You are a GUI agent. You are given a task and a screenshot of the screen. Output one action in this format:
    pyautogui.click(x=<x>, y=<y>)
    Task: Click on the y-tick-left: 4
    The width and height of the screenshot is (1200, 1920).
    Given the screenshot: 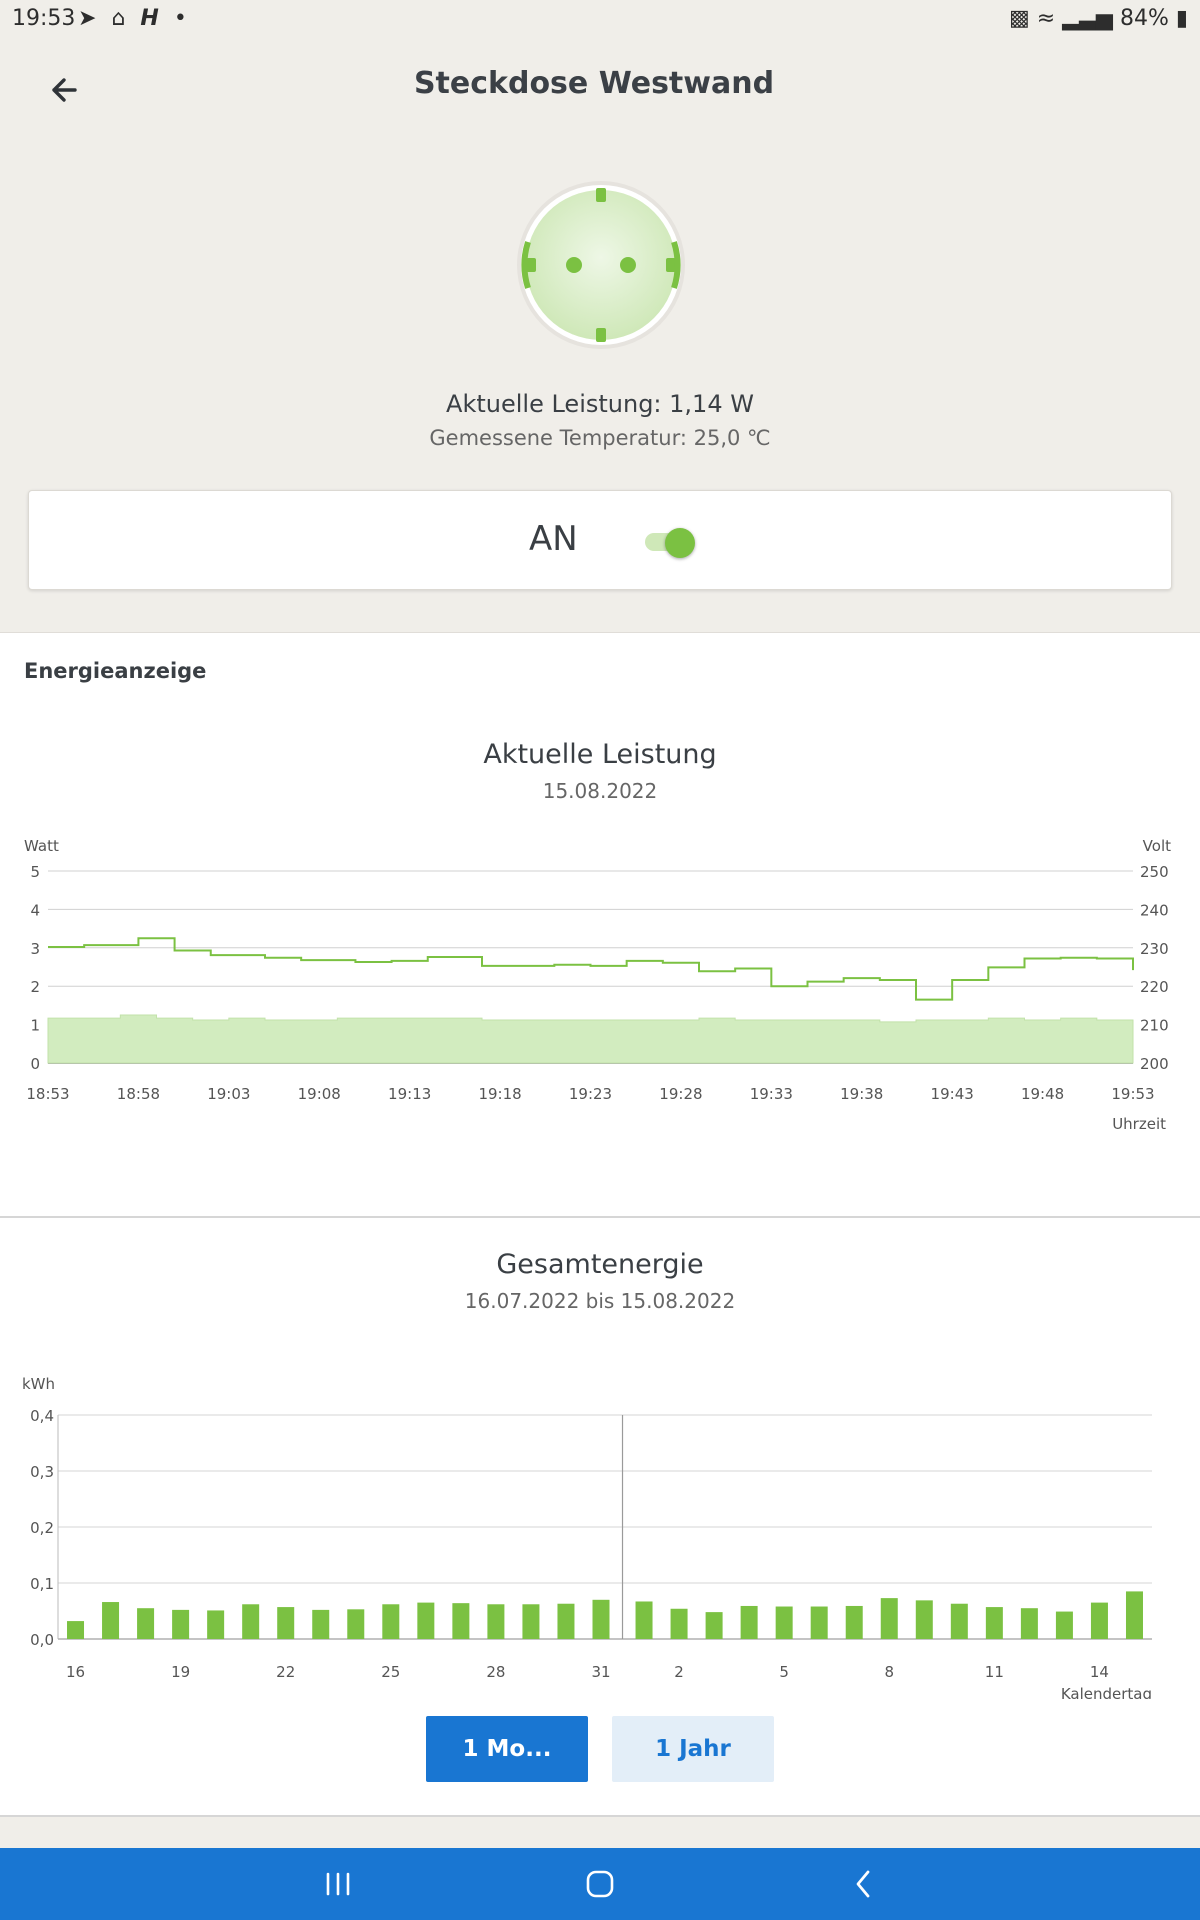 What is the action you would take?
    pyautogui.click(x=35, y=910)
    